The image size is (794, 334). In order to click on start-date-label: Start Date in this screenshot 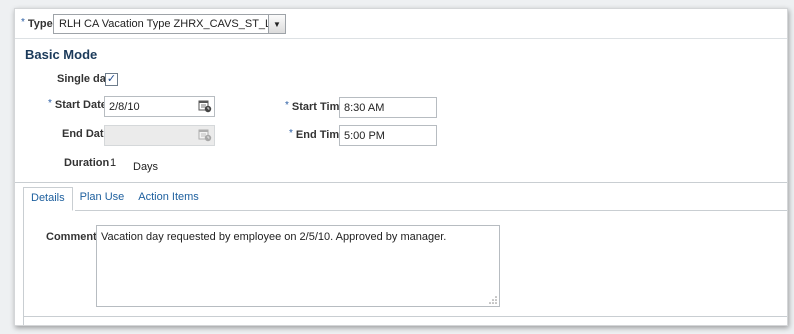, I will do `click(80, 105)`.